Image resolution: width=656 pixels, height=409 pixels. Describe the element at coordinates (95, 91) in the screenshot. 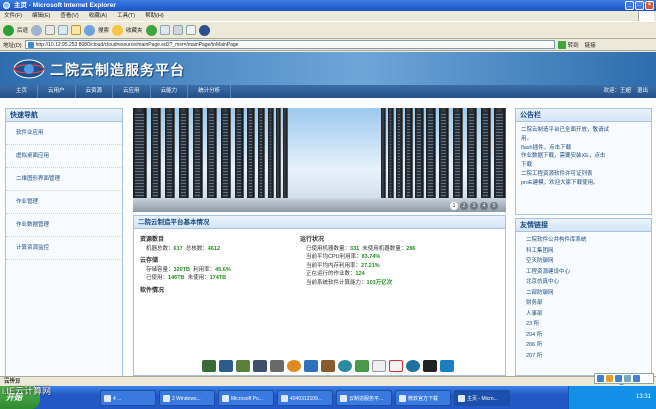

I see `nav-cloud-resources: 云资源` at that location.